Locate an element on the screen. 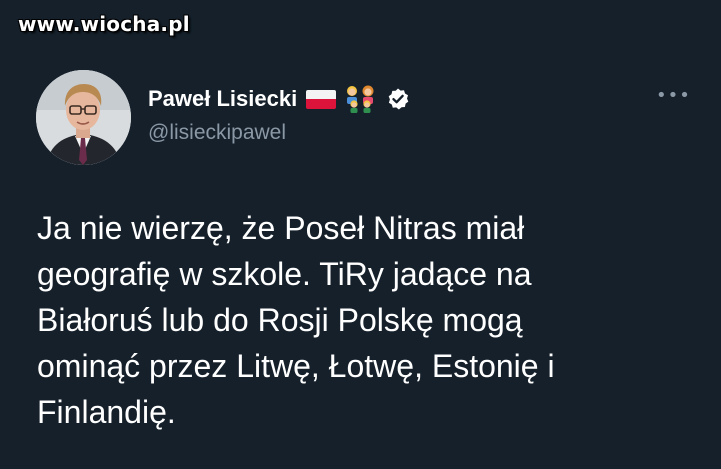  author-handle: @lisieckipawel is located at coordinates (217, 133).